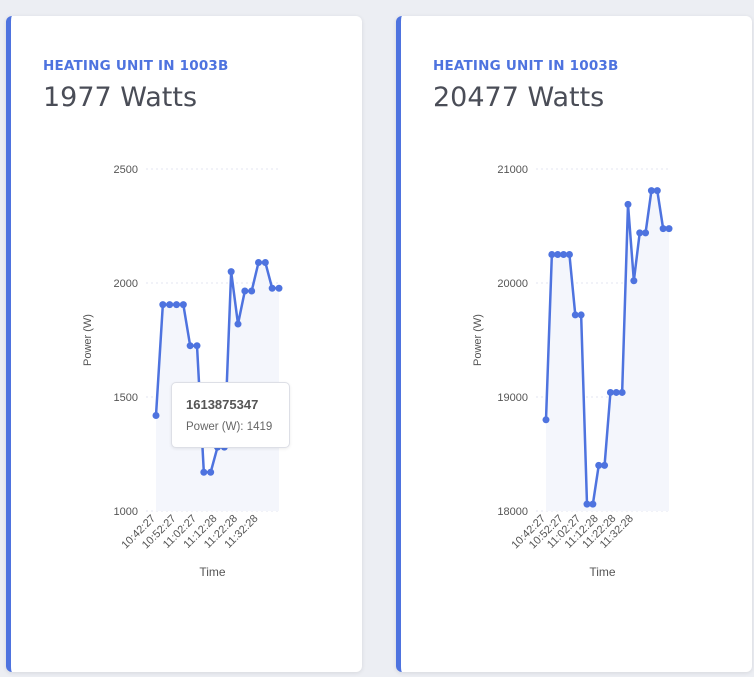  What do you see at coordinates (512, 398) in the screenshot?
I see `y-tick-label: 19000` at bounding box center [512, 398].